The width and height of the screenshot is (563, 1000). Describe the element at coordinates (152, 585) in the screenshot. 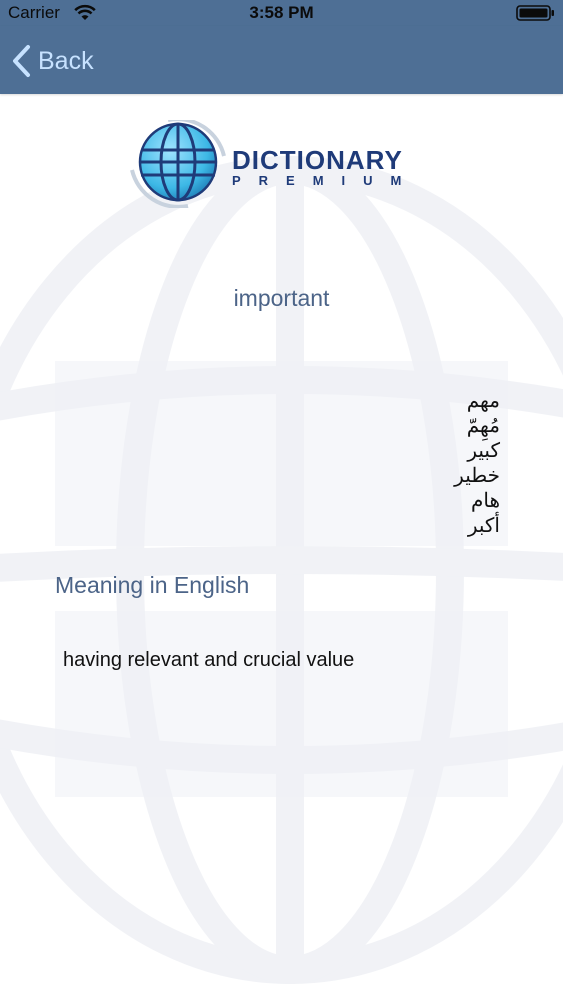

I see `meaning-heading: Meaning in English` at that location.